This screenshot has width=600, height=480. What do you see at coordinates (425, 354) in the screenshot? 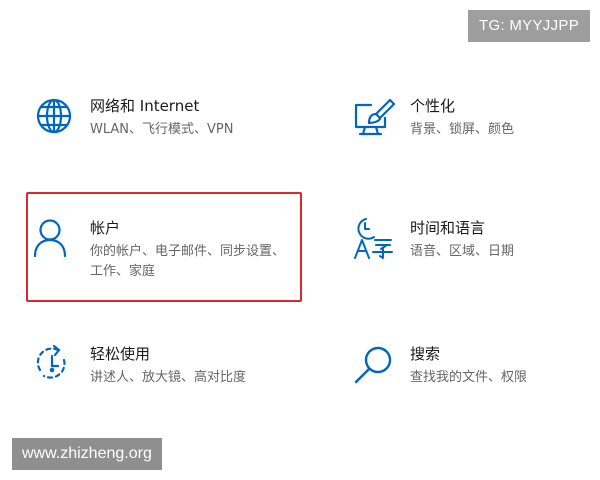
I see `search-title: 搜索` at bounding box center [425, 354].